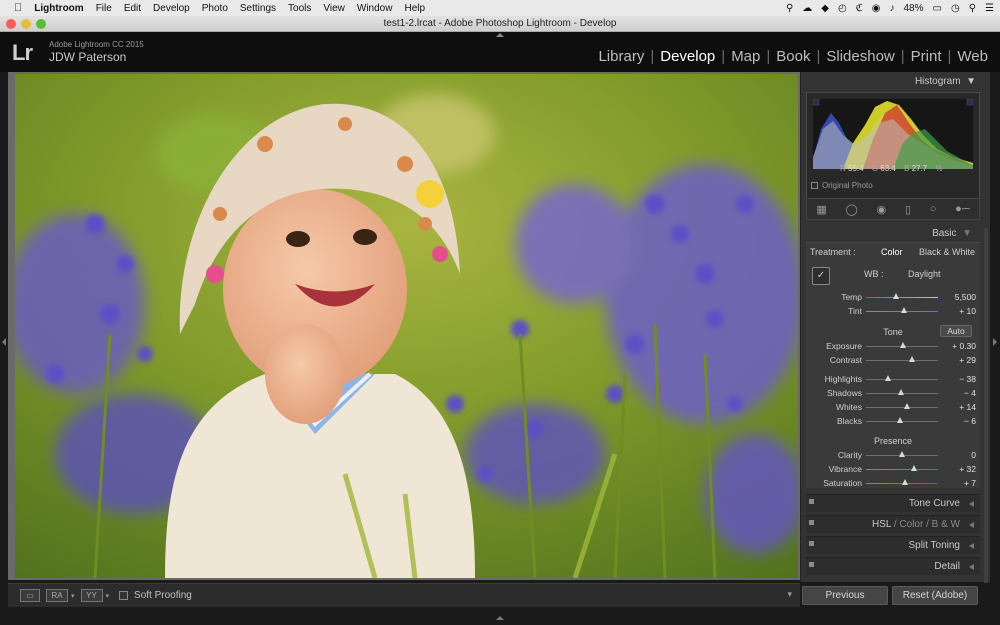  Describe the element at coordinates (962, 209) in the screenshot. I see `adjustment-brush-icon: ●─` at that location.